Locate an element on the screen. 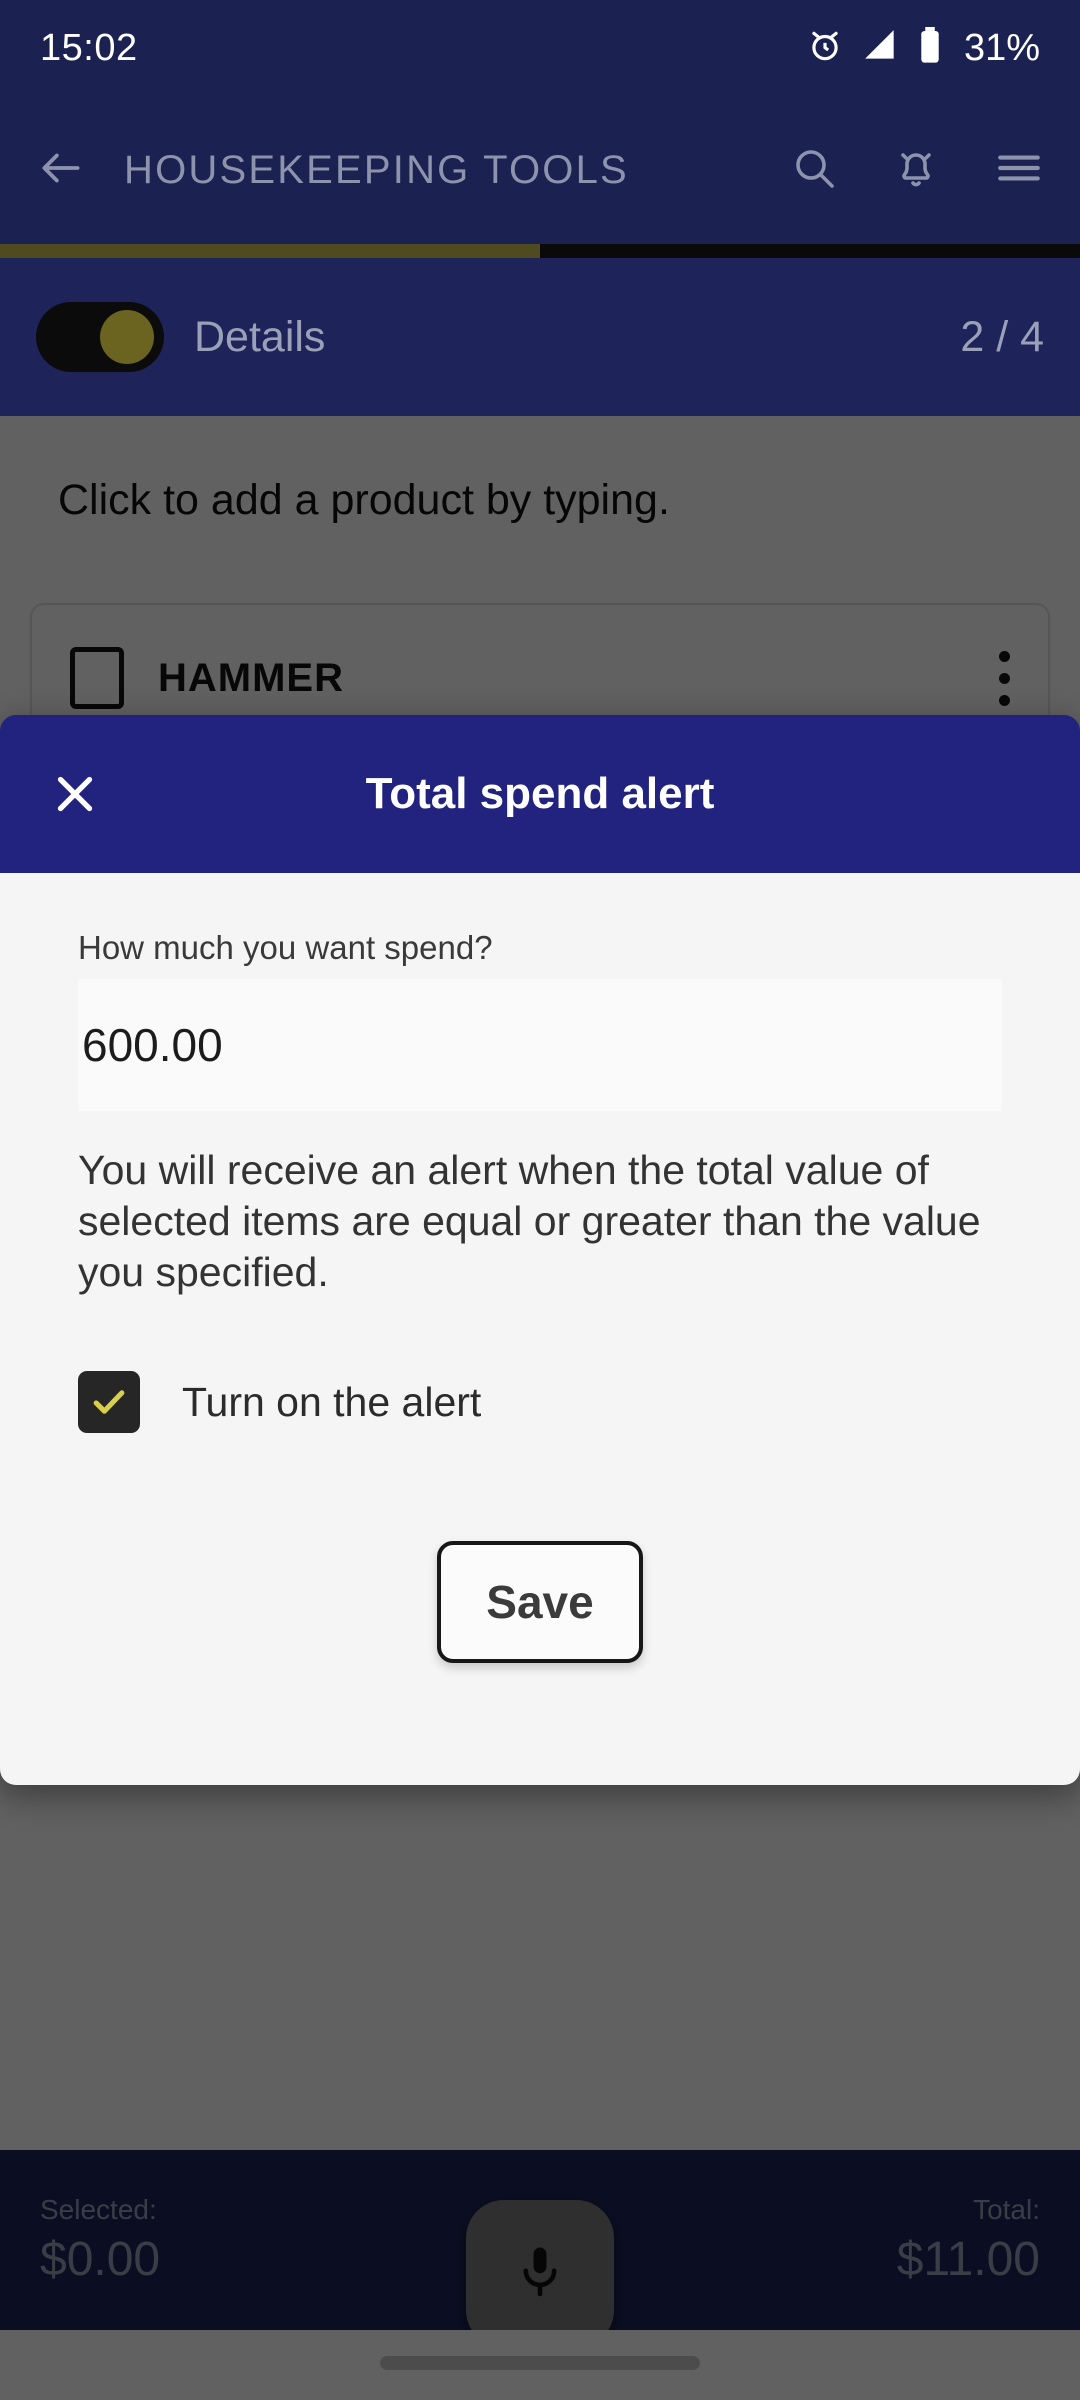  toggle-thumb is located at coordinates (127, 337).